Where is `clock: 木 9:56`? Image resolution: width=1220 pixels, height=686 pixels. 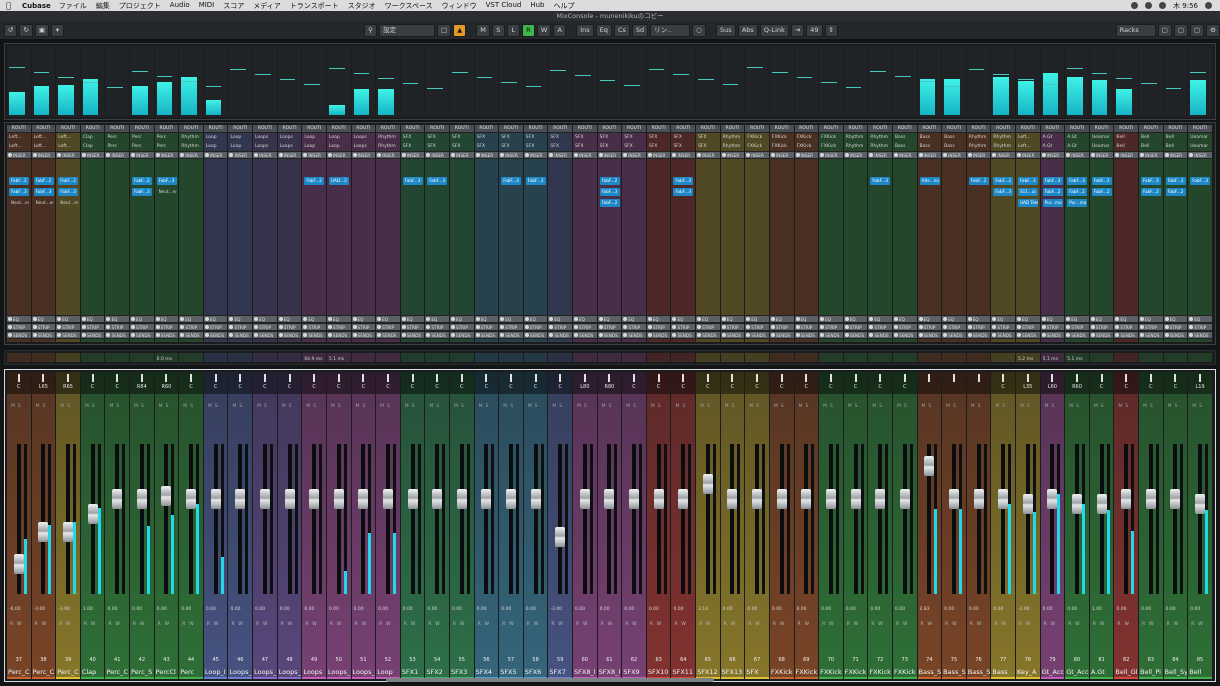 clock: 木 9:56 is located at coordinates (1185, 6).